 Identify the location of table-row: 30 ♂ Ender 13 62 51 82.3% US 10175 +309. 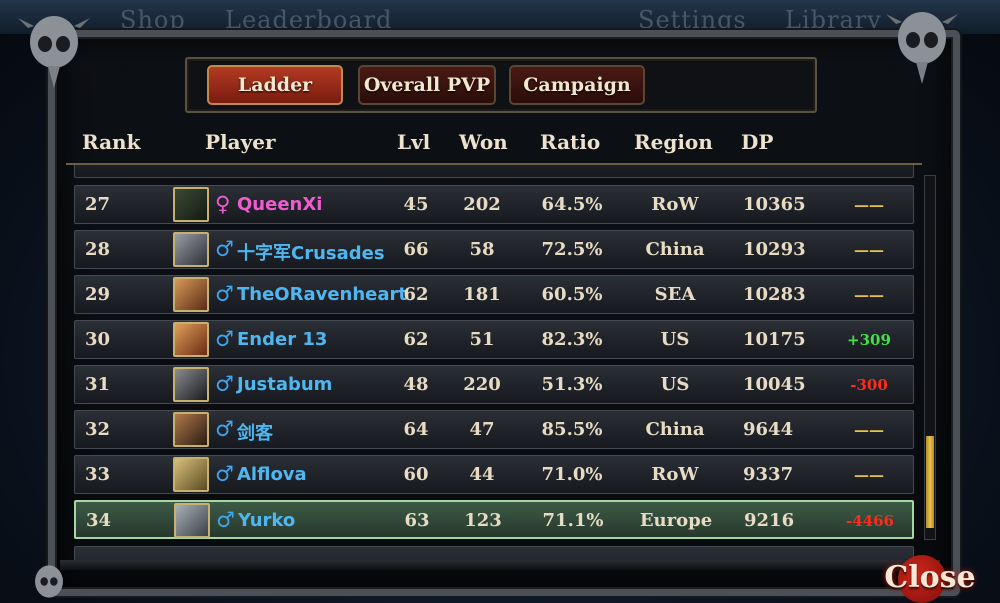
(494, 339).